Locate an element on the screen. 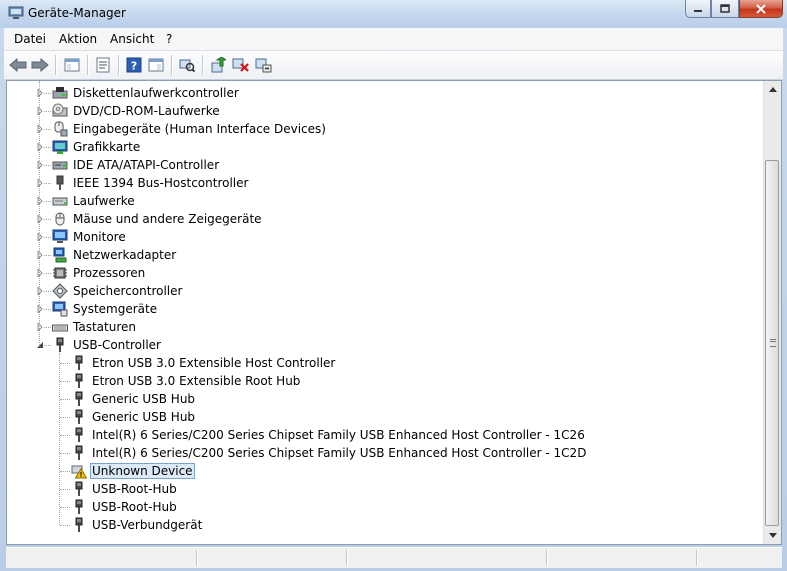 This screenshot has height=571, width=787. network-adapter-icon is located at coordinates (60, 255).